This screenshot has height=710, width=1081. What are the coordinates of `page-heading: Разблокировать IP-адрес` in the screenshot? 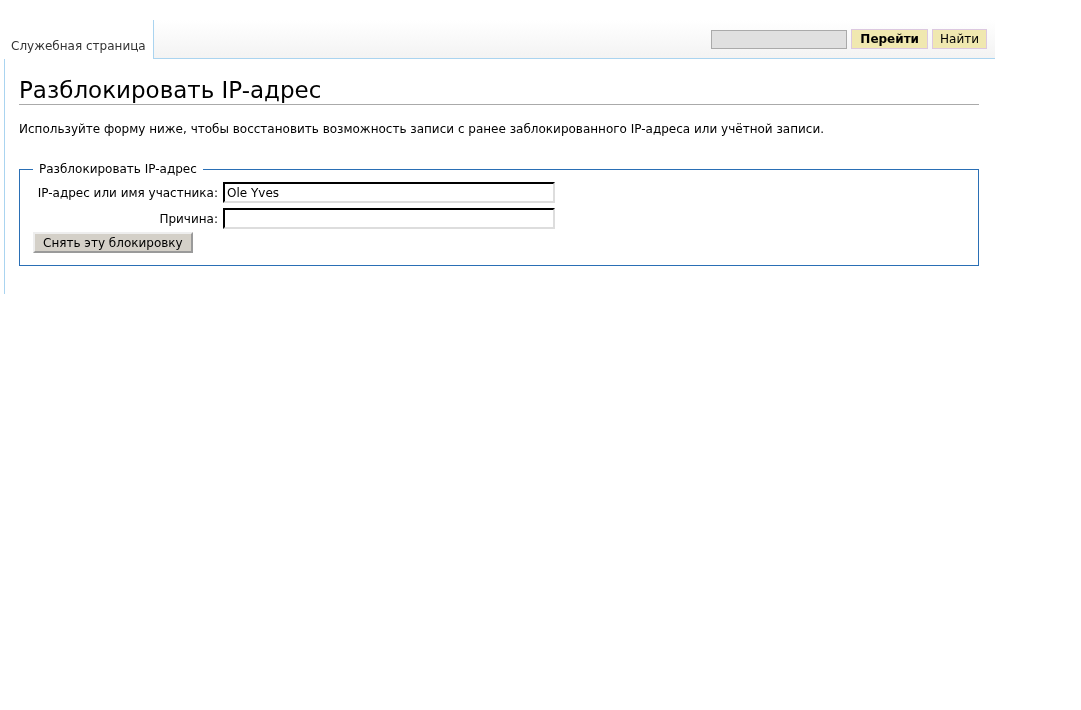 It's located at (499, 91).